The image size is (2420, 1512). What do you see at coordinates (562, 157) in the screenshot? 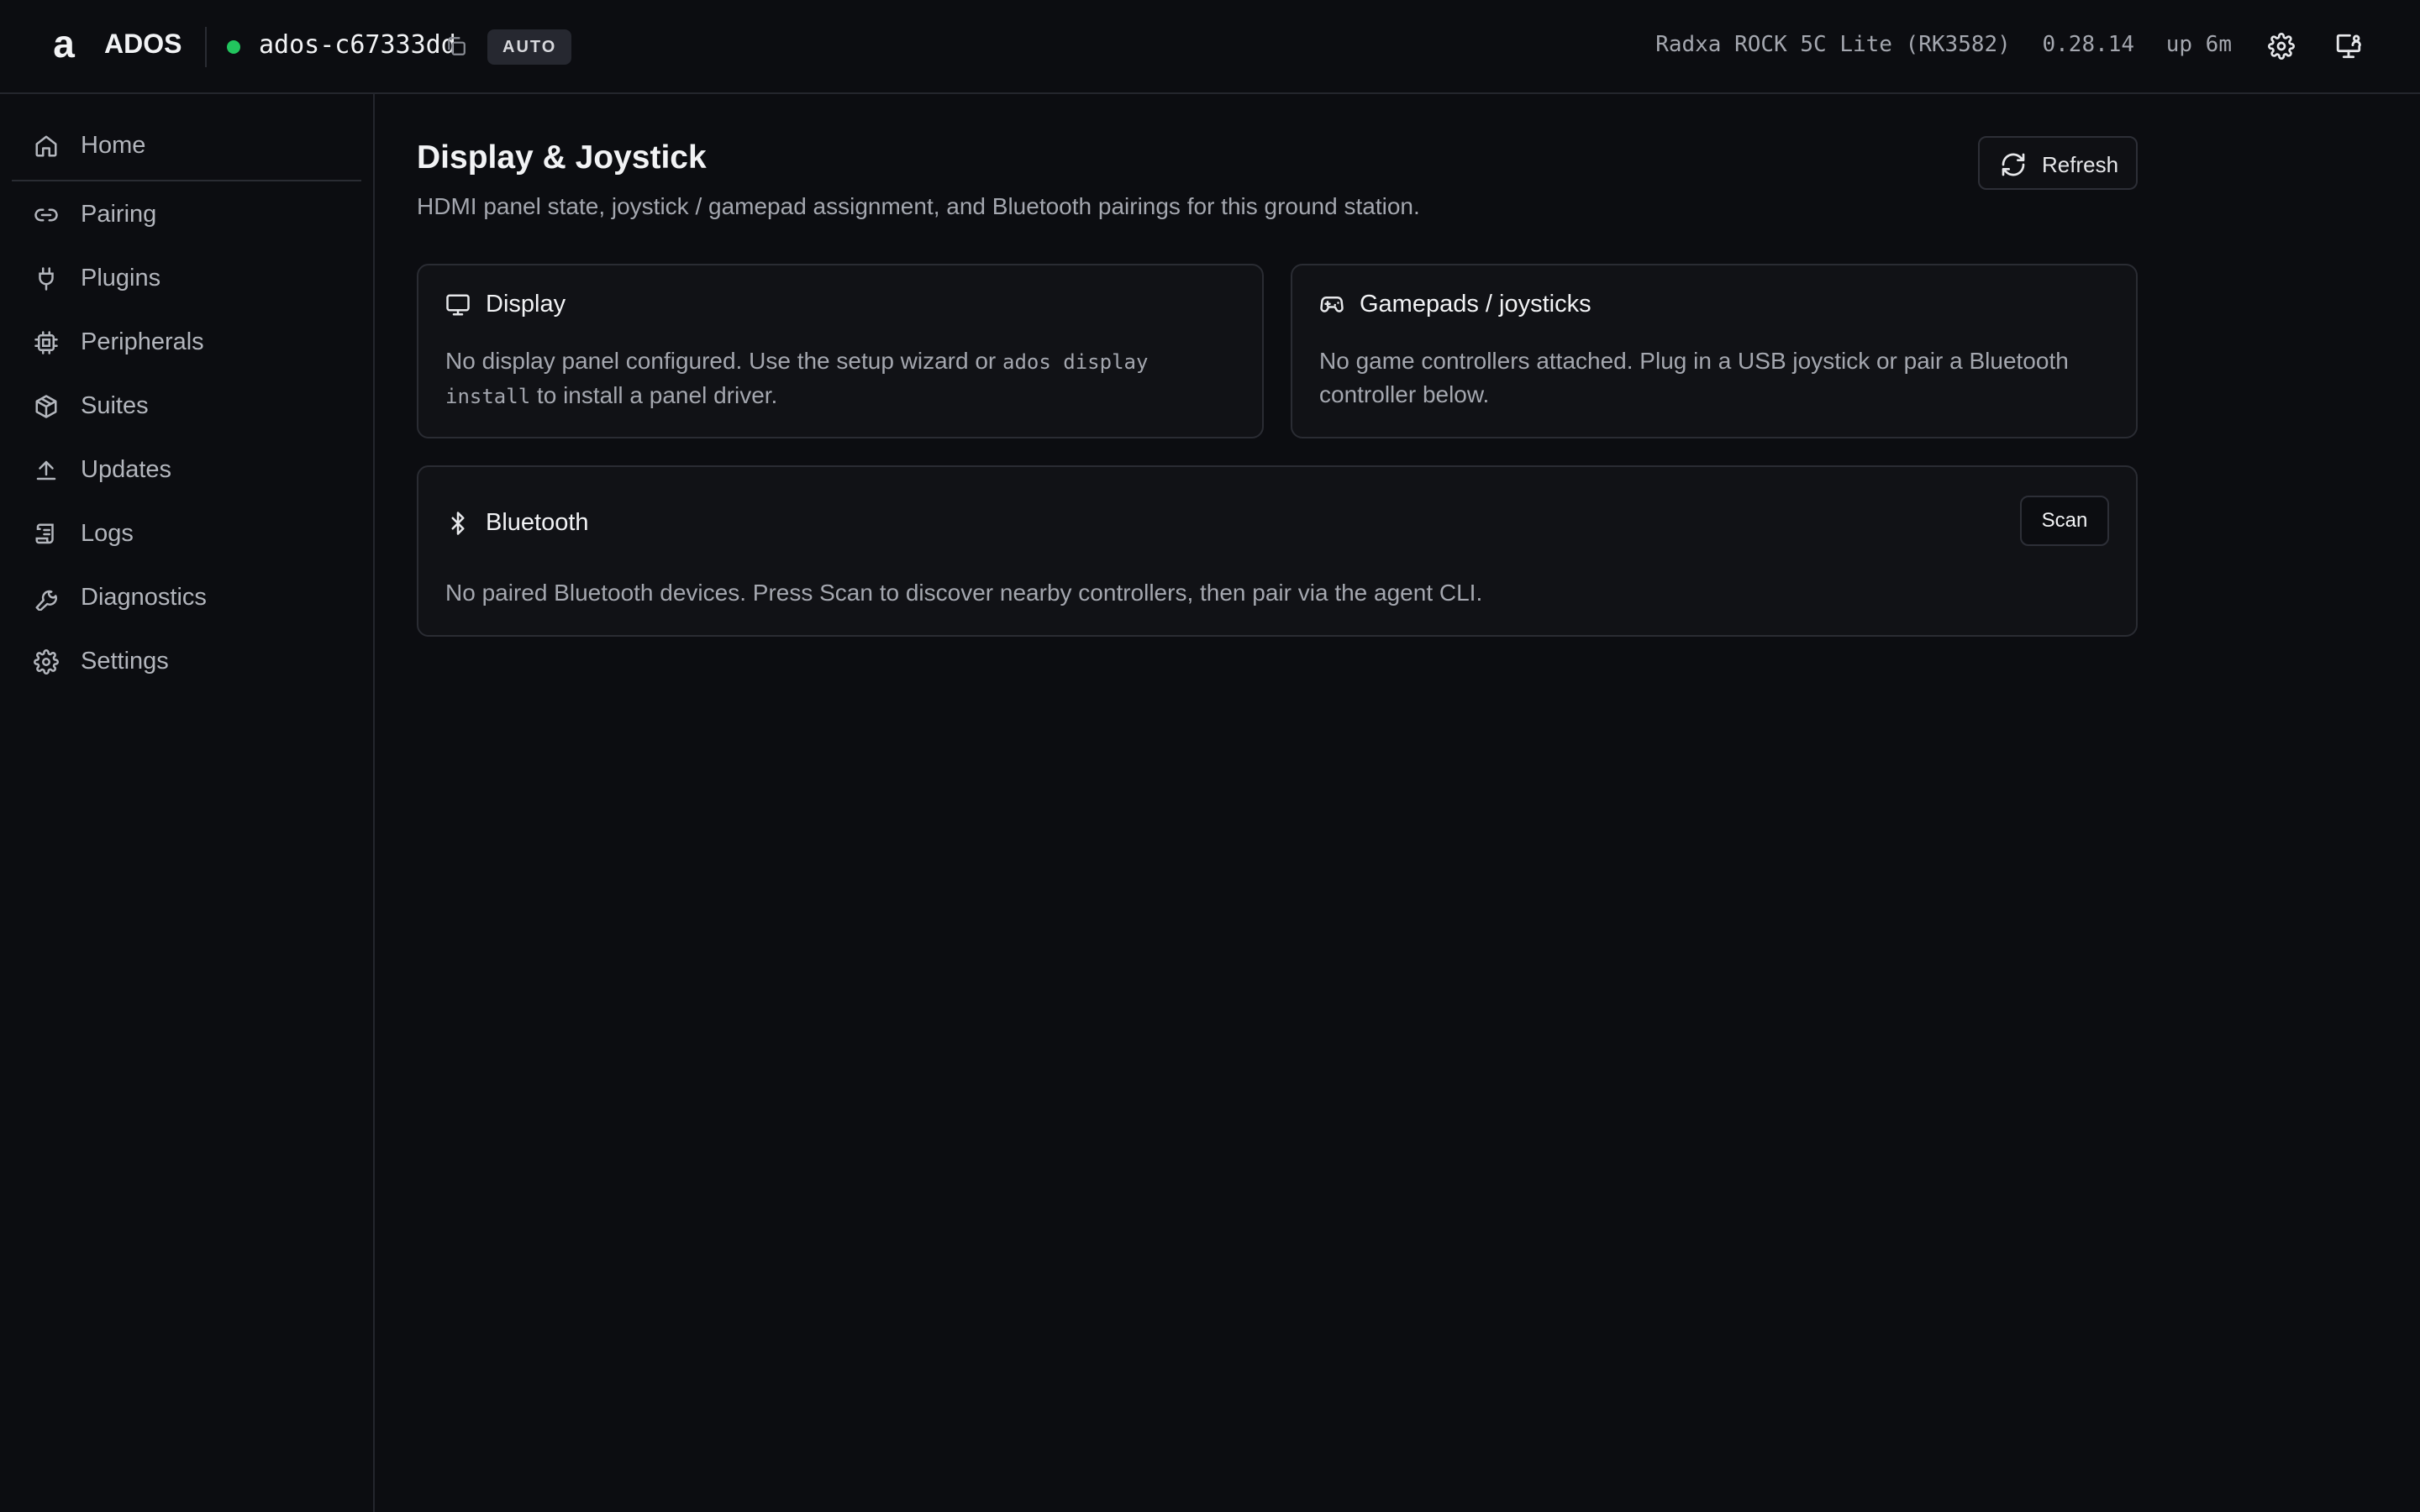
I see `page-title: Display & Joystick` at bounding box center [562, 157].